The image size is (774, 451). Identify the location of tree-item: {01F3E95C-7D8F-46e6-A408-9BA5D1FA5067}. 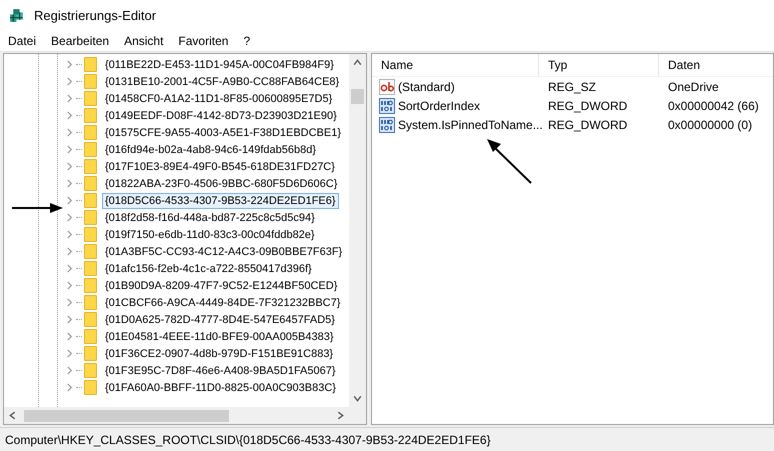
(220, 370).